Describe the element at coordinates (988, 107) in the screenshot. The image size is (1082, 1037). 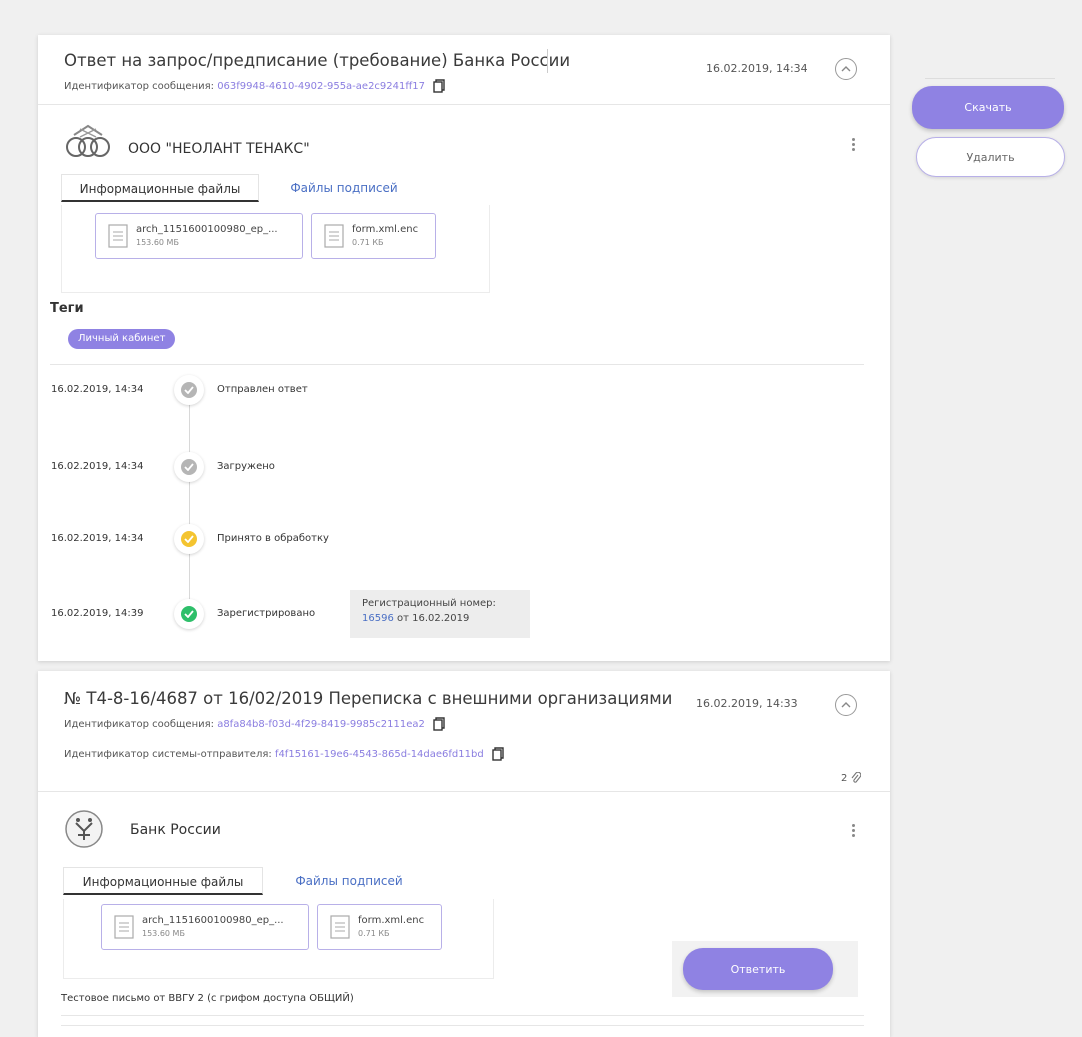
I see `download-button: Скачать` at that location.